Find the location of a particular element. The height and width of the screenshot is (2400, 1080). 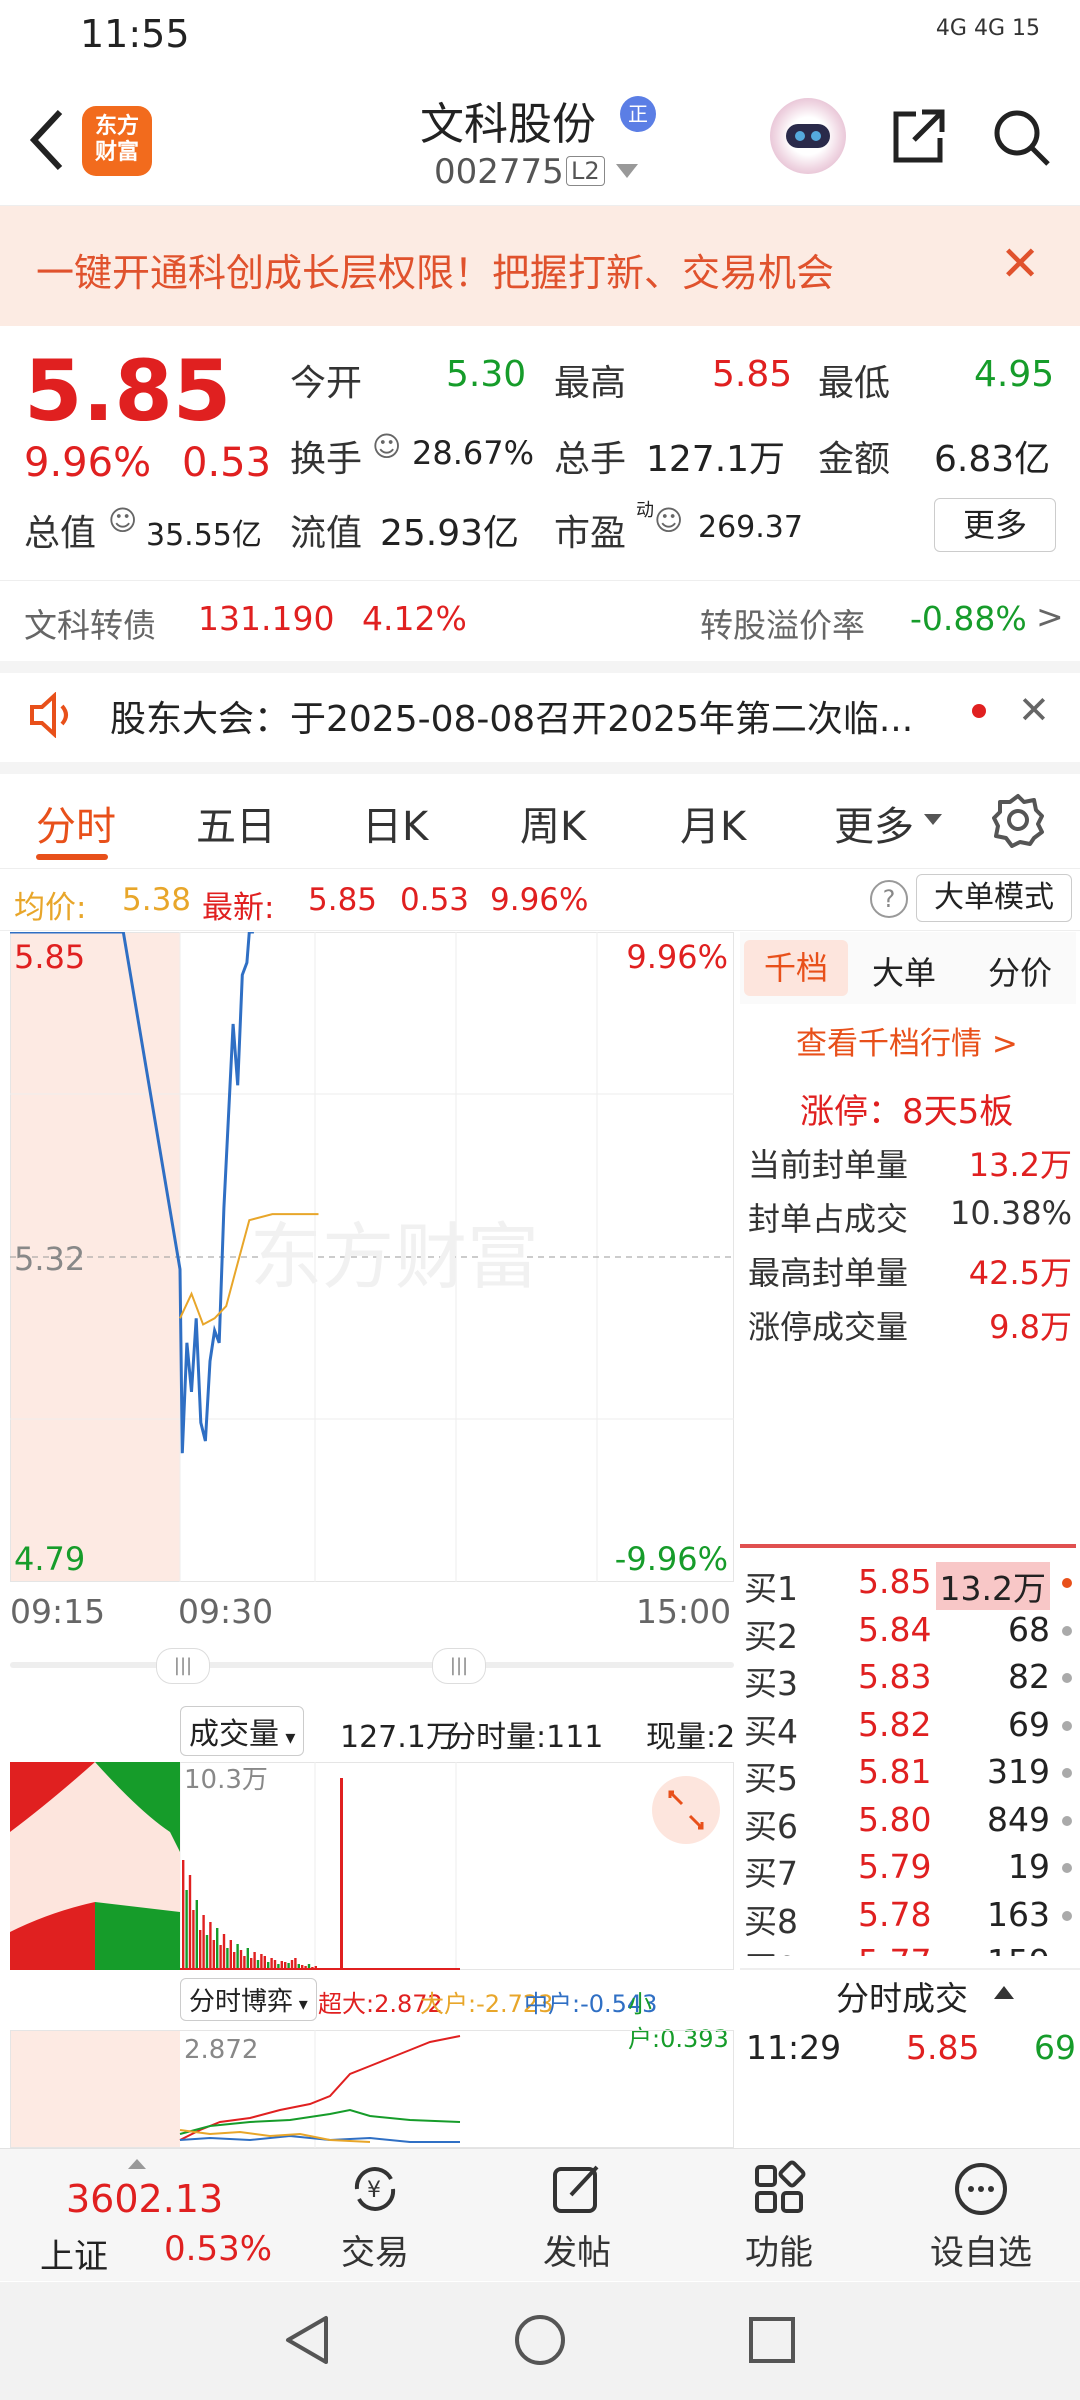

back-triangle-icon is located at coordinates (308, 2340).